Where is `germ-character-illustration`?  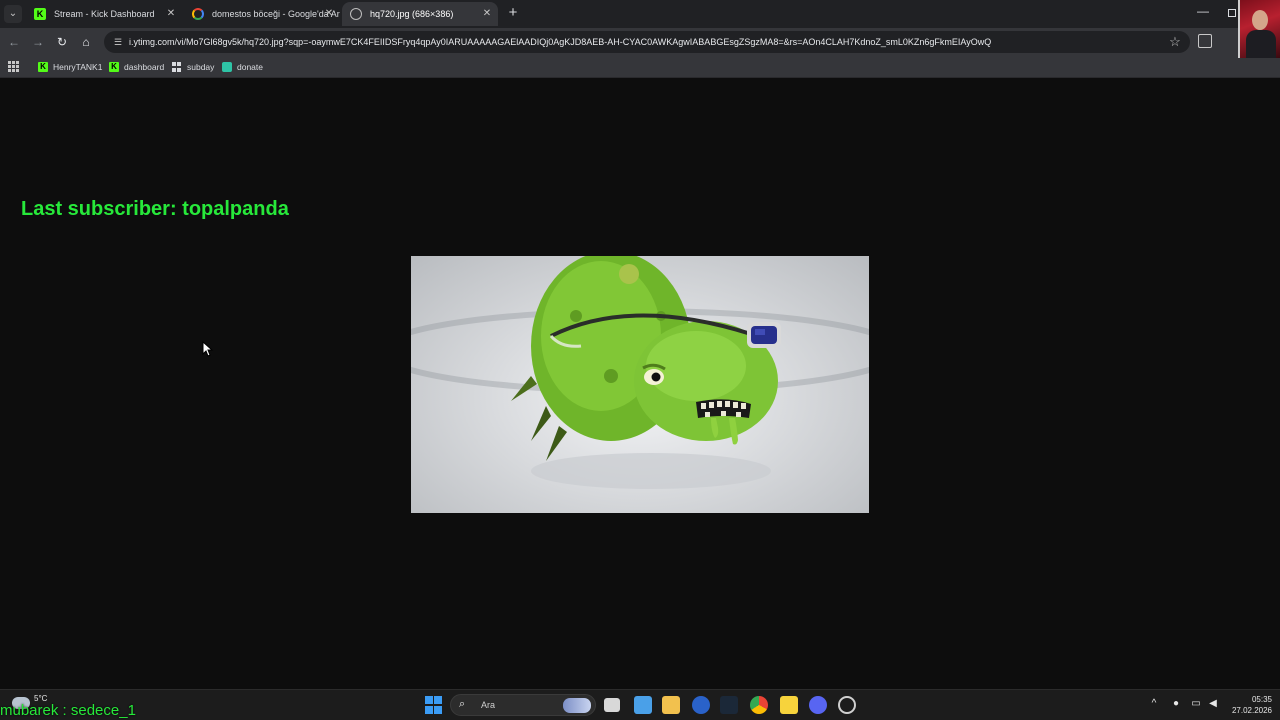 germ-character-illustration is located at coordinates (640, 372).